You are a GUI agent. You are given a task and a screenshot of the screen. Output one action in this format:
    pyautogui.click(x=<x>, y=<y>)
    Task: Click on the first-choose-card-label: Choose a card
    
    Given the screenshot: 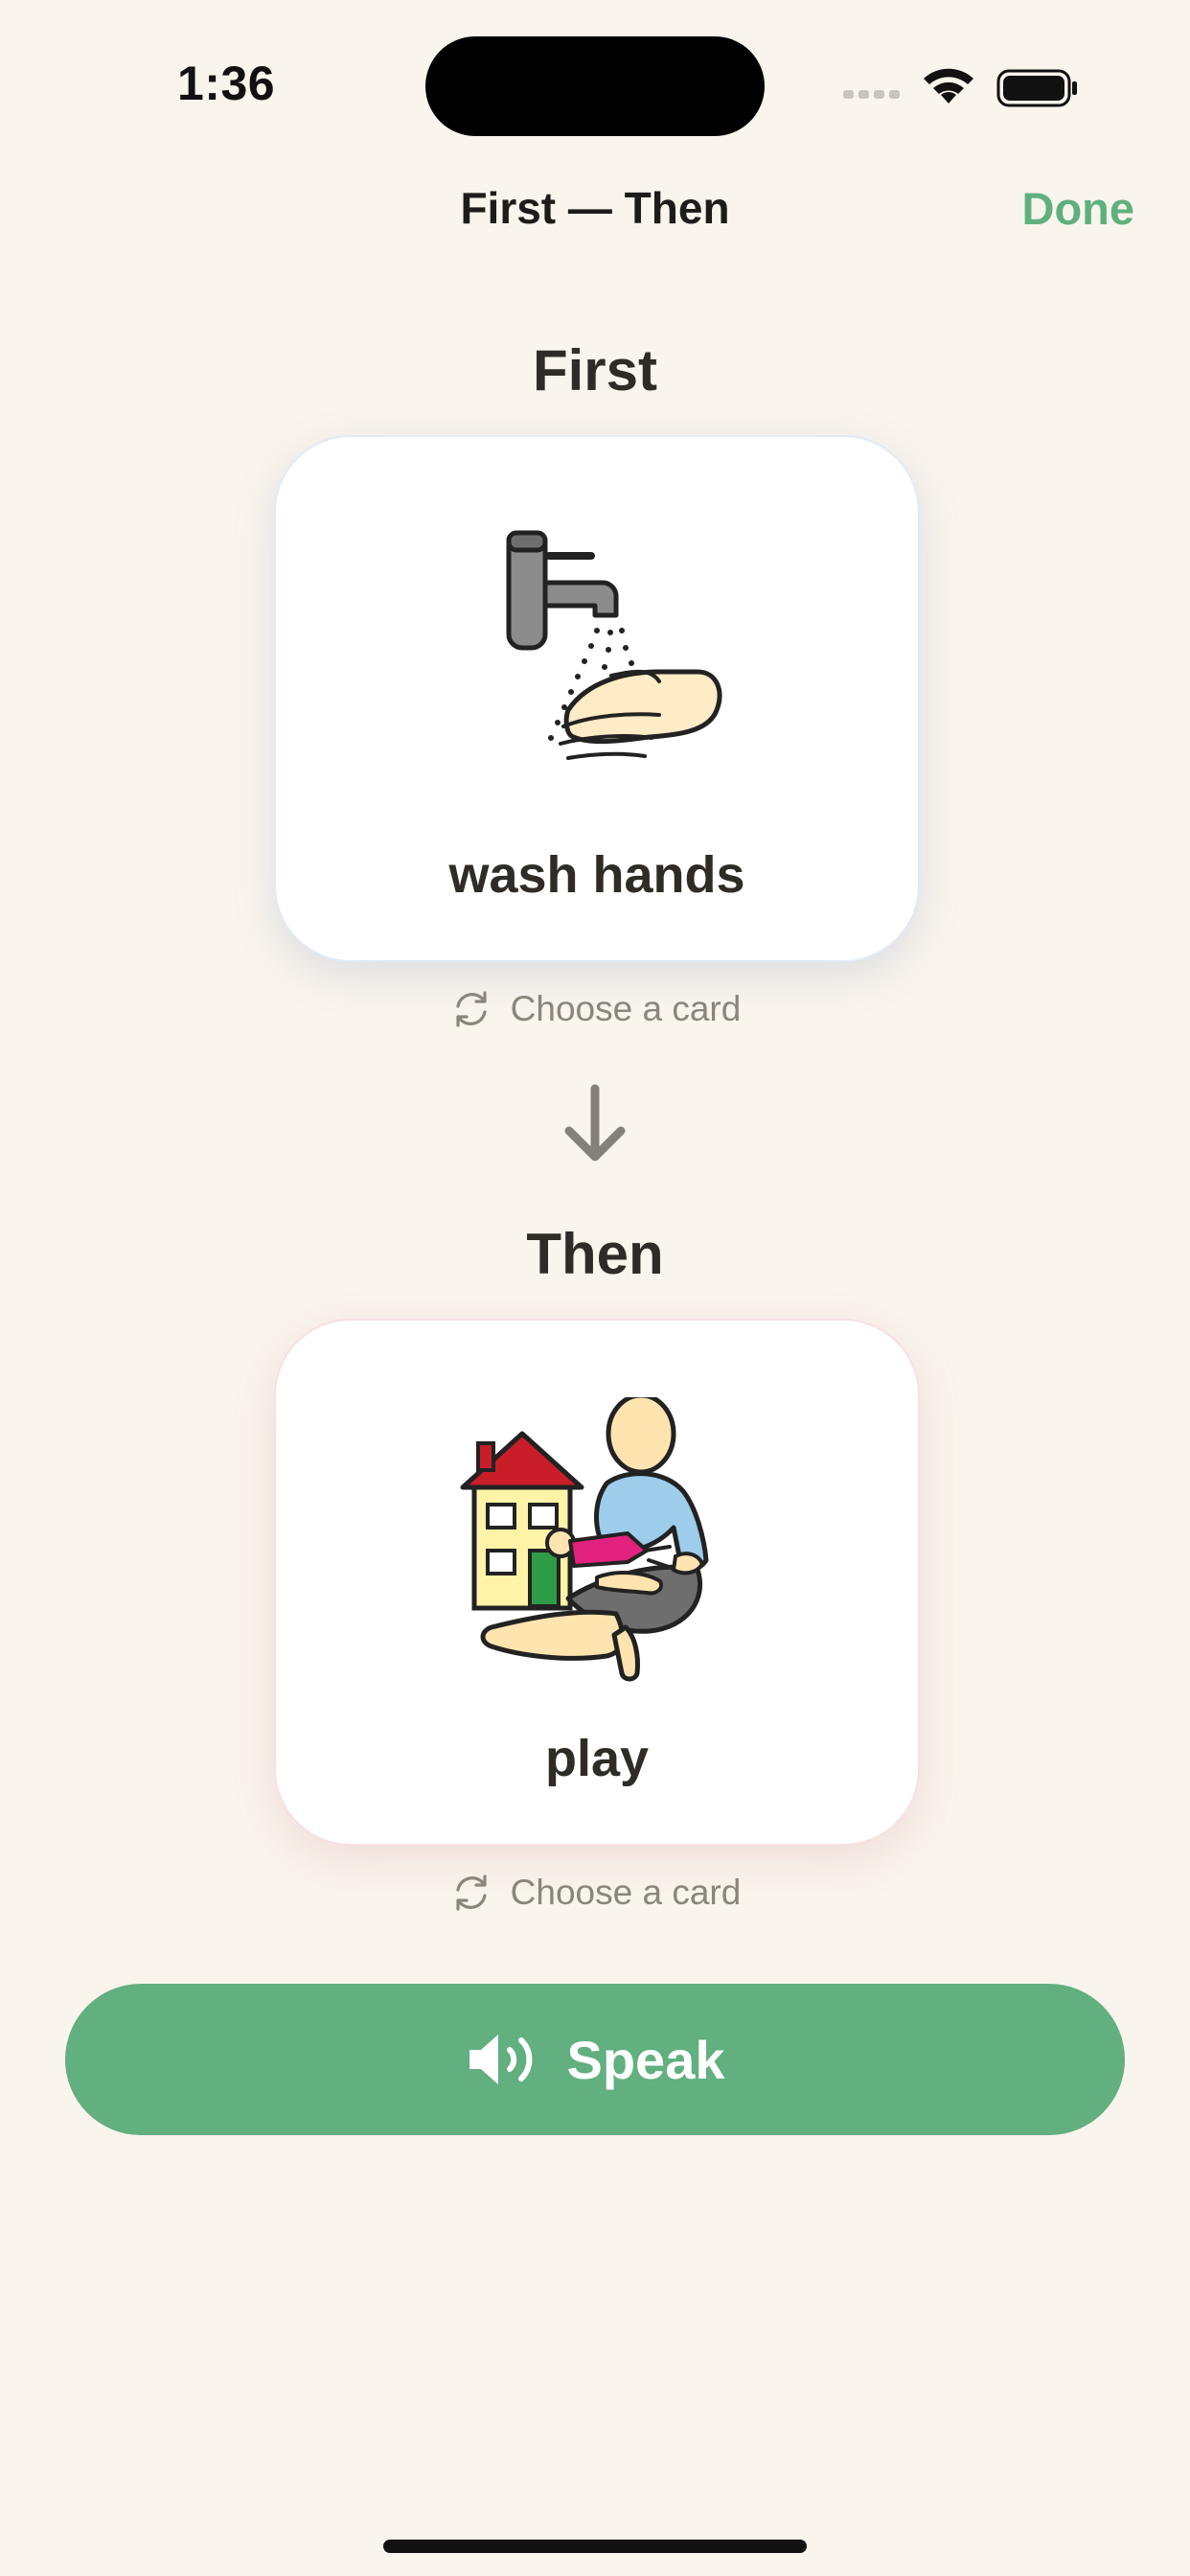 What is the action you would take?
    pyautogui.click(x=626, y=1009)
    